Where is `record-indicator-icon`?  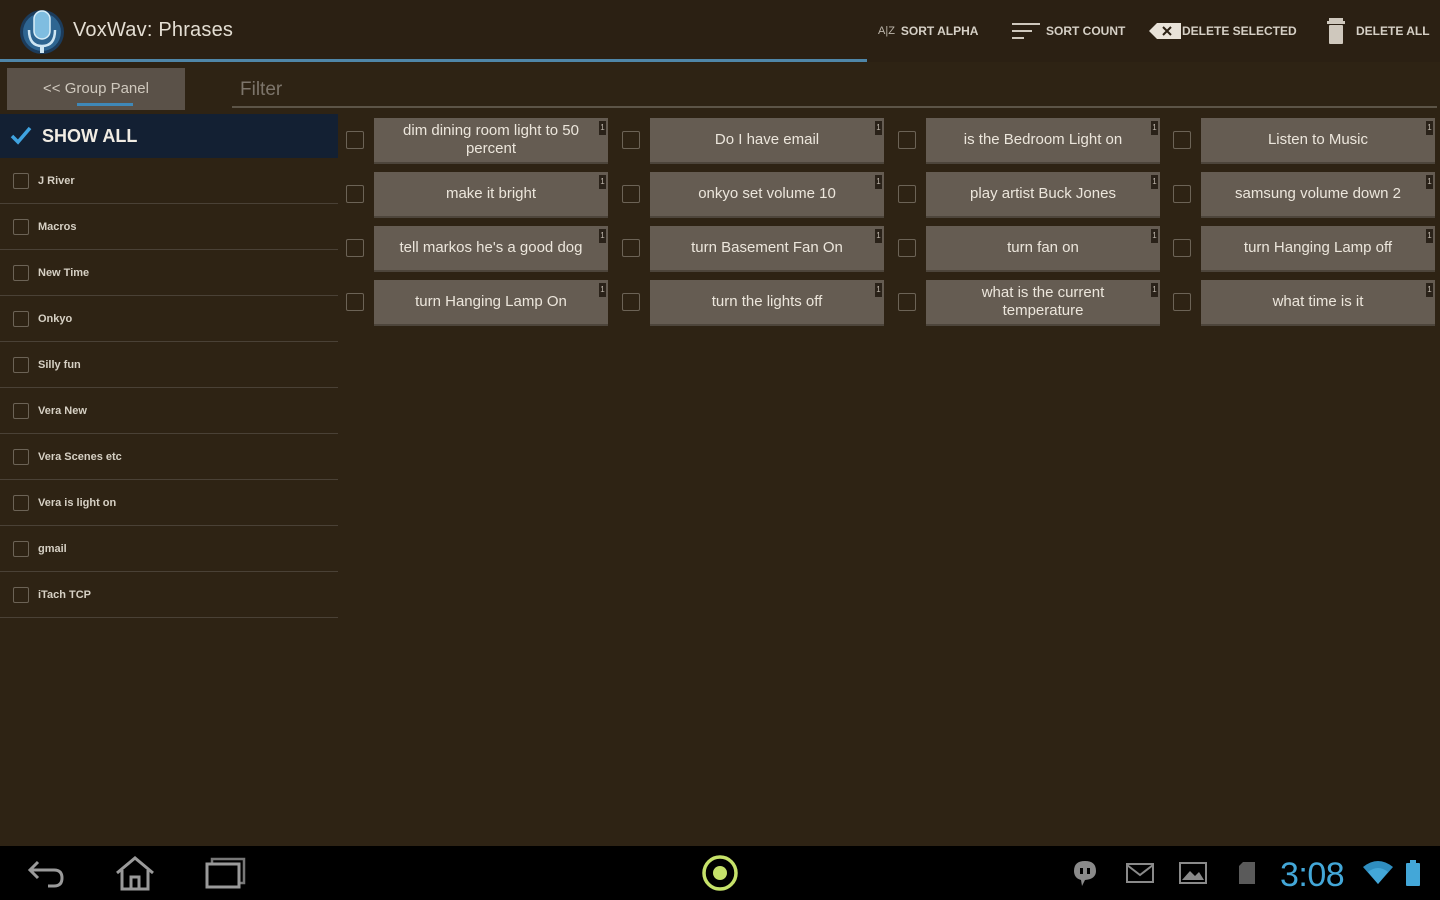
record-indicator-icon is located at coordinates (720, 873).